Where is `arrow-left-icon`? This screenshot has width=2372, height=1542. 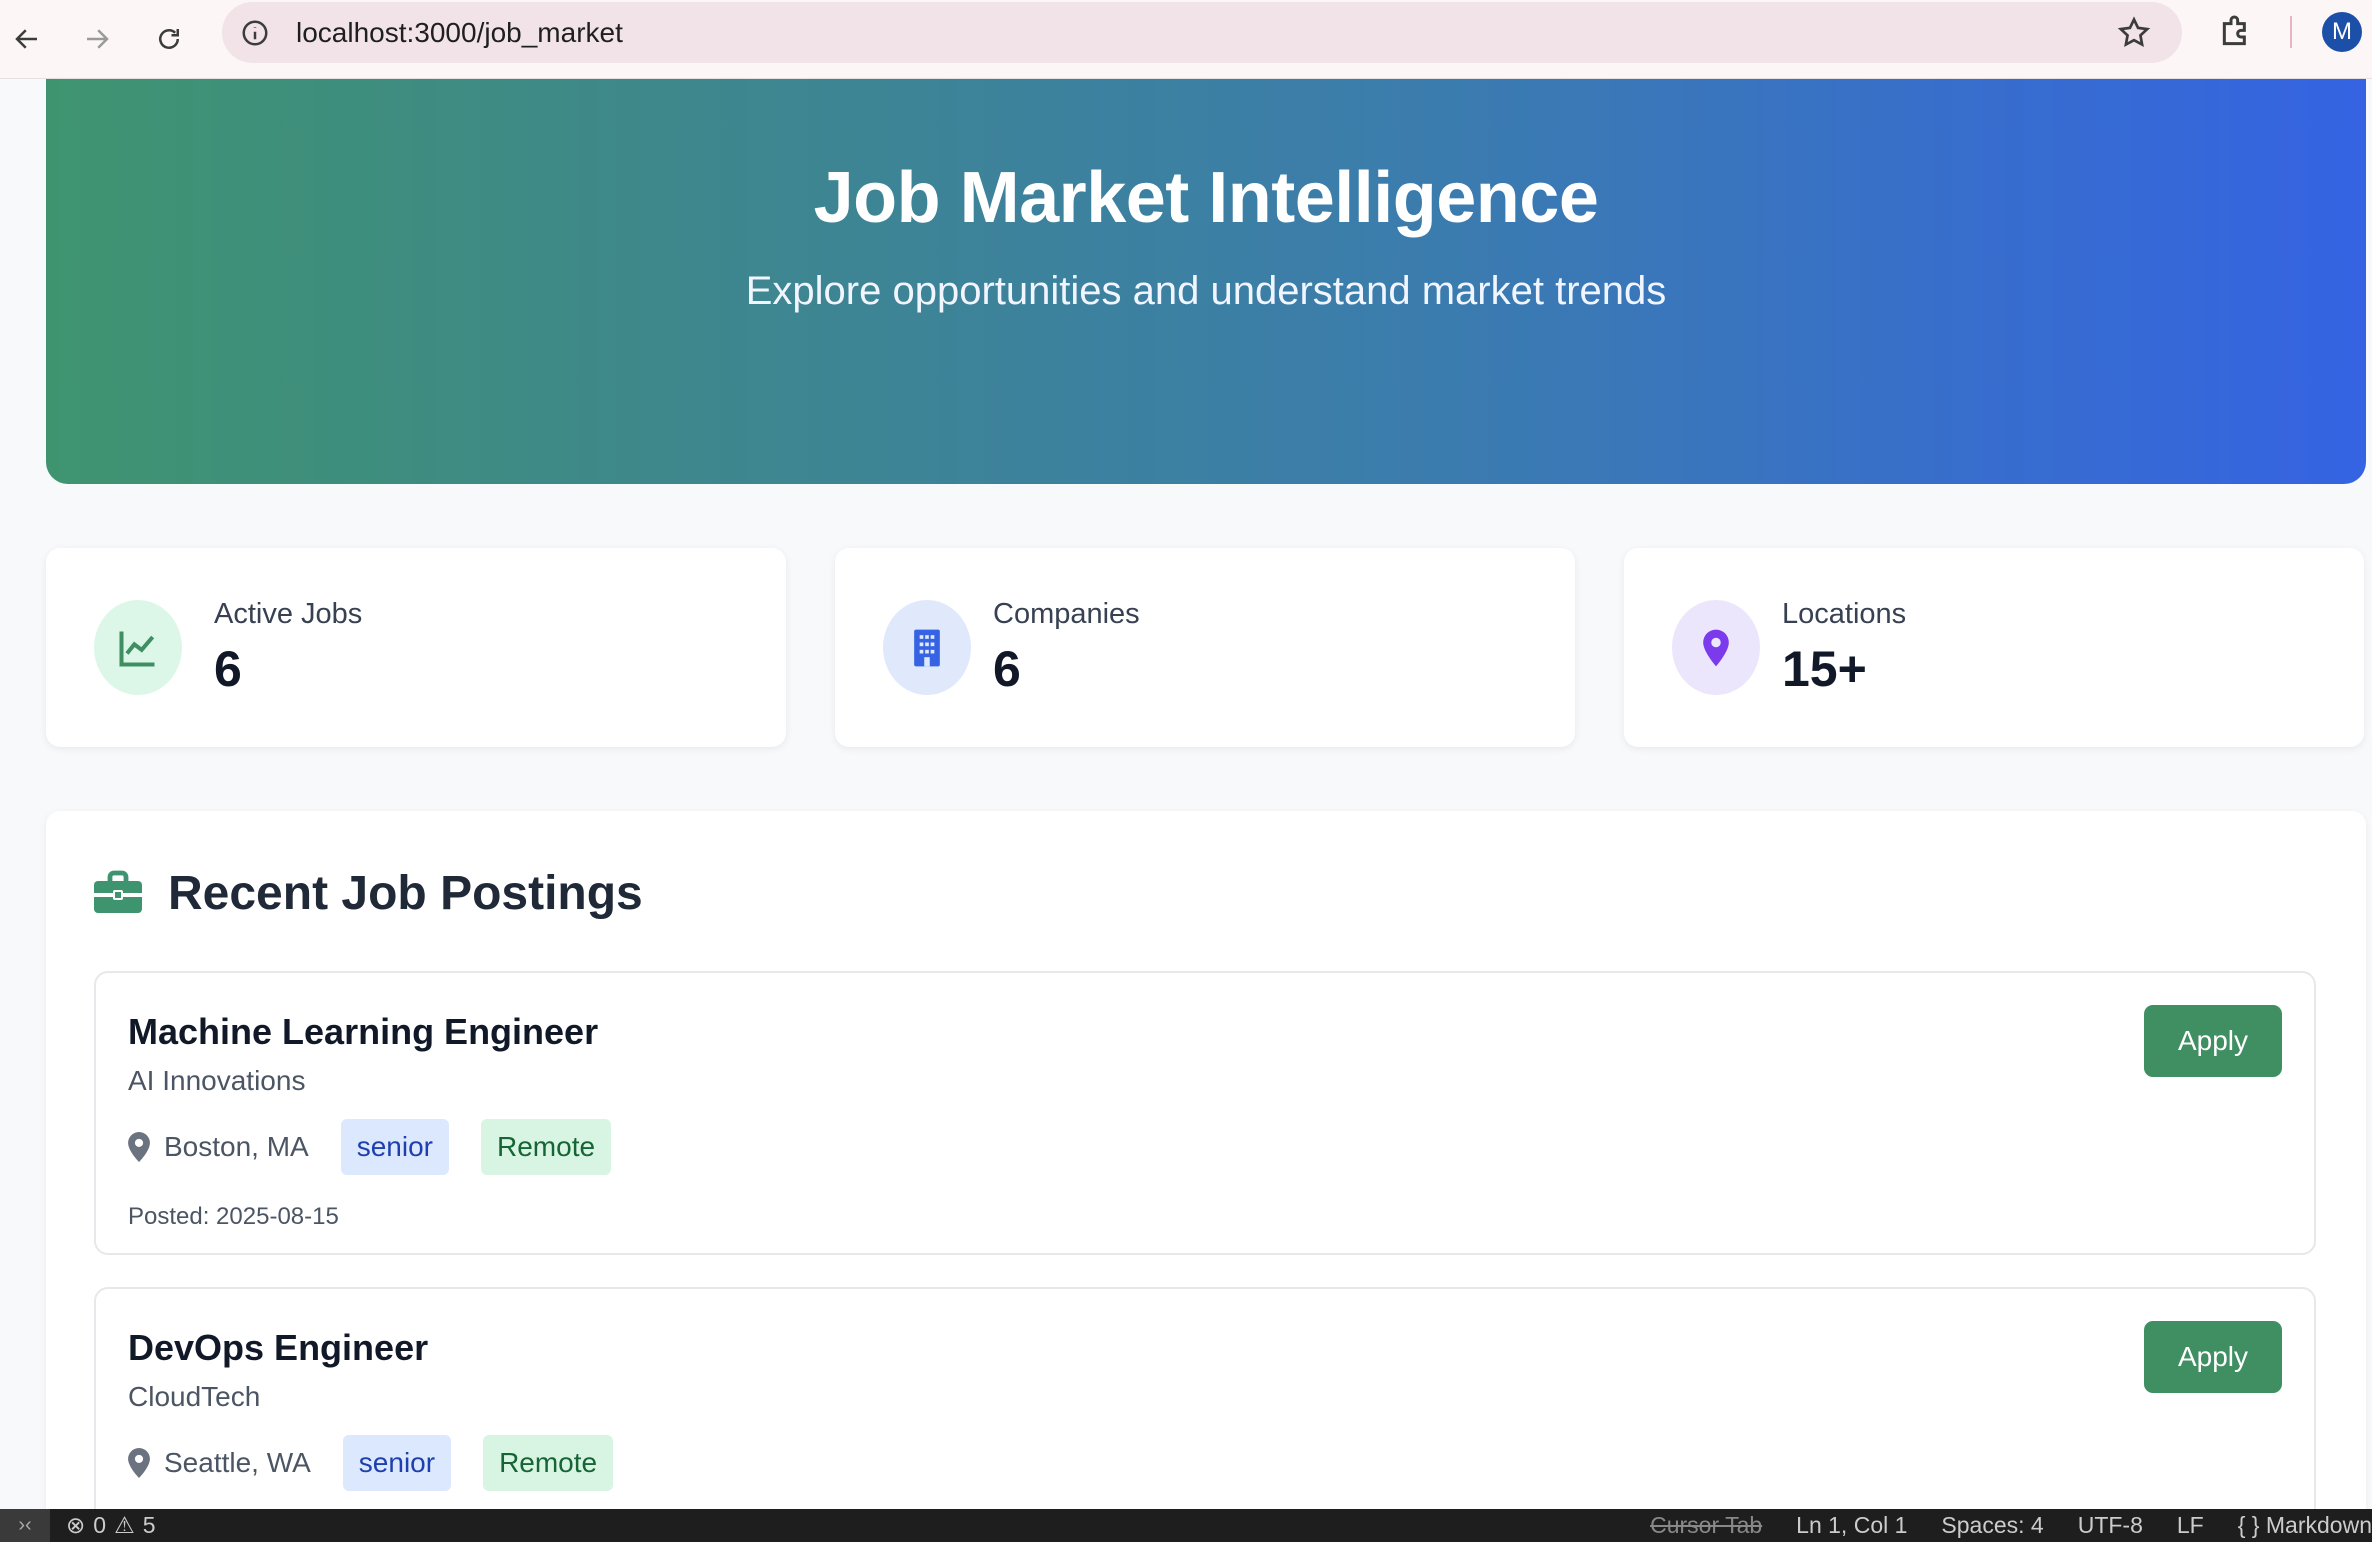
arrow-left-icon is located at coordinates (26, 39).